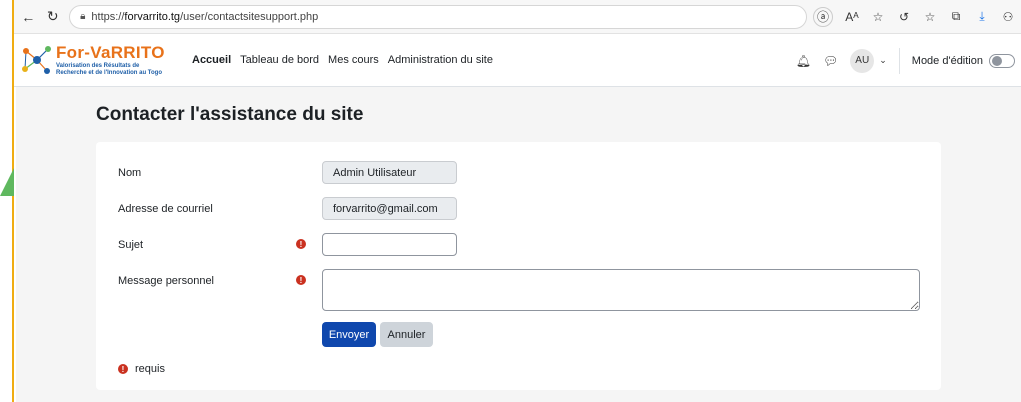 This screenshot has height=402, width=1021. What do you see at coordinates (110, 52) in the screenshot?
I see `logo-title: For-VaRRITO` at bounding box center [110, 52].